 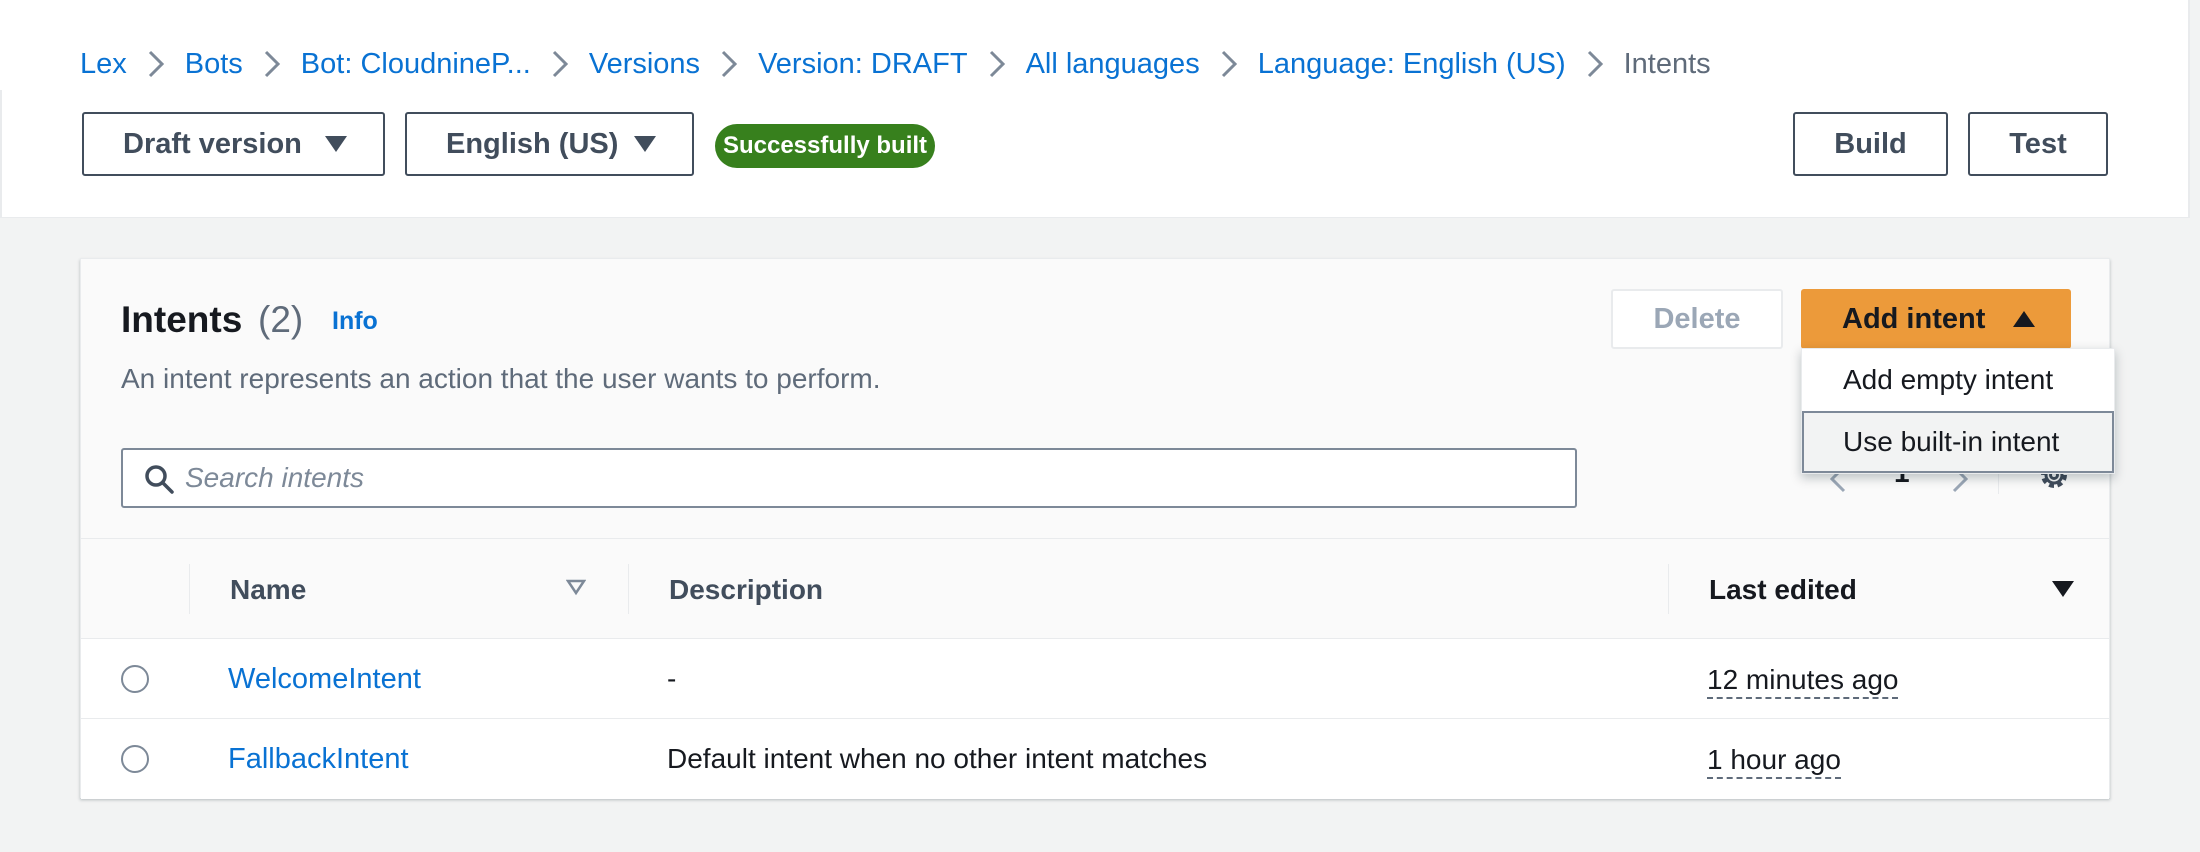 I want to click on breadcrumb-lex: Lex, so click(x=103, y=64).